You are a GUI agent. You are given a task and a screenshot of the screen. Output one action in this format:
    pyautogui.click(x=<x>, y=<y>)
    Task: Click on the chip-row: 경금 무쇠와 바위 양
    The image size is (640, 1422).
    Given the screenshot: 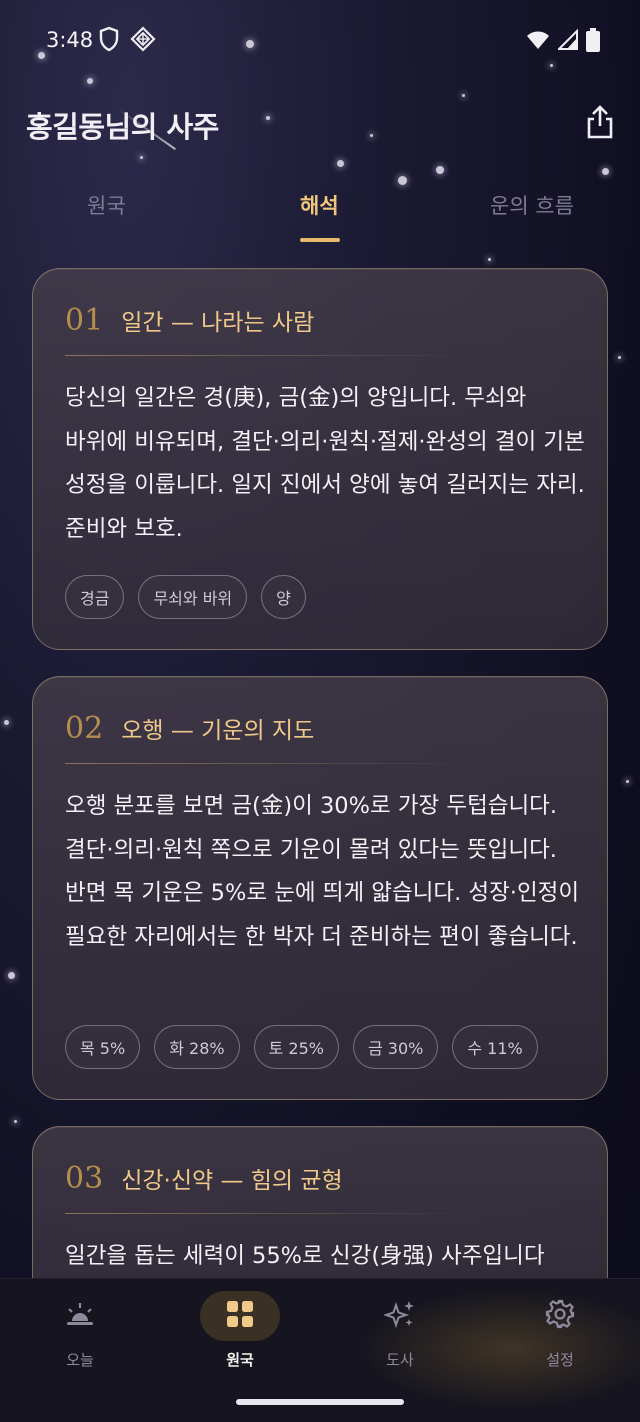 What is the action you would take?
    pyautogui.click(x=185, y=597)
    